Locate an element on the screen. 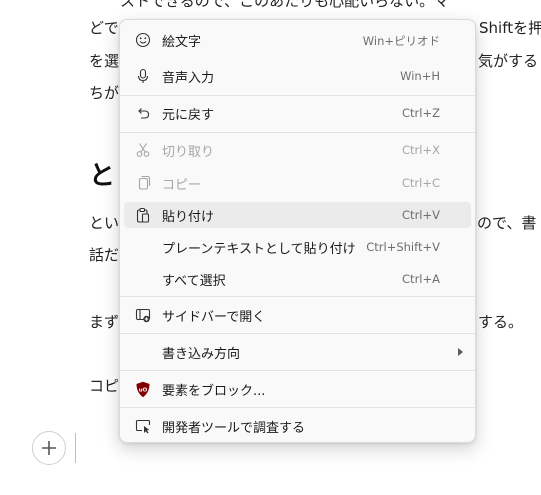 Image resolution: width=541 pixels, height=495 pixels. undo-icon is located at coordinates (143, 113).